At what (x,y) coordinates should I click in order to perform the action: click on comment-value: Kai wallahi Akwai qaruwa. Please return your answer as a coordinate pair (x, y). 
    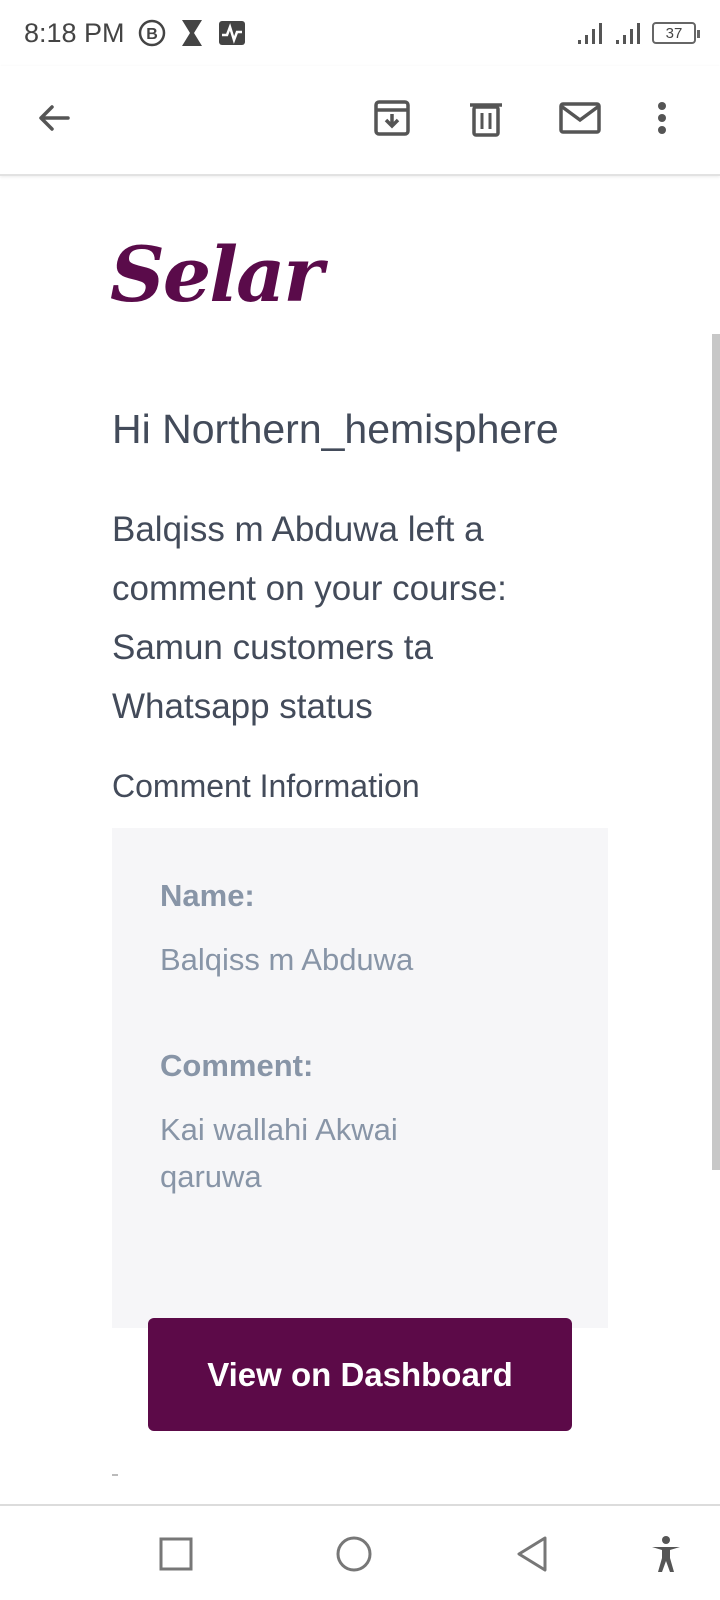
    Looking at the image, I should click on (279, 1153).